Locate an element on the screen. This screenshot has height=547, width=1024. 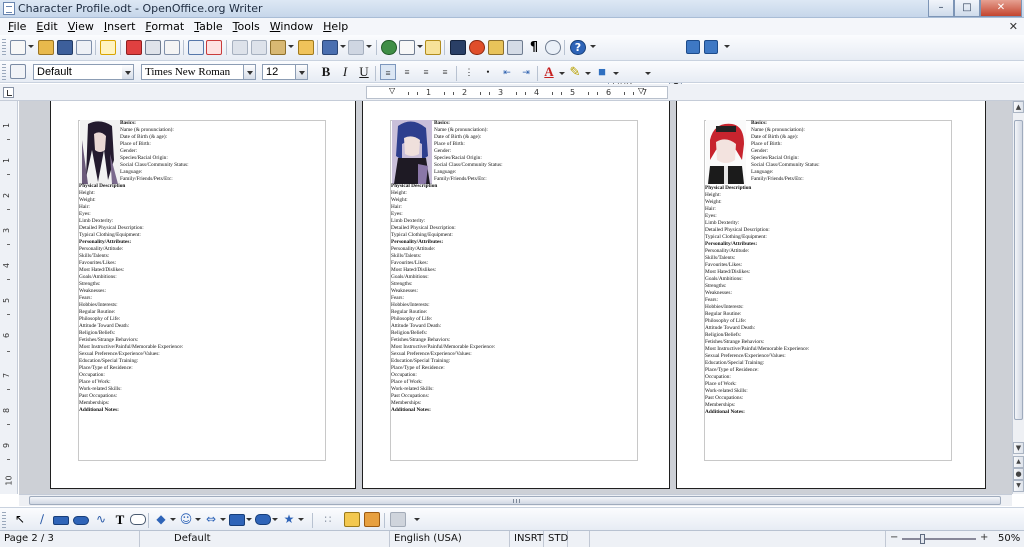
horizontal-ruler: 1 2 3 4 5 6 7 ▽ ▽ is located at coordinates (517, 92).